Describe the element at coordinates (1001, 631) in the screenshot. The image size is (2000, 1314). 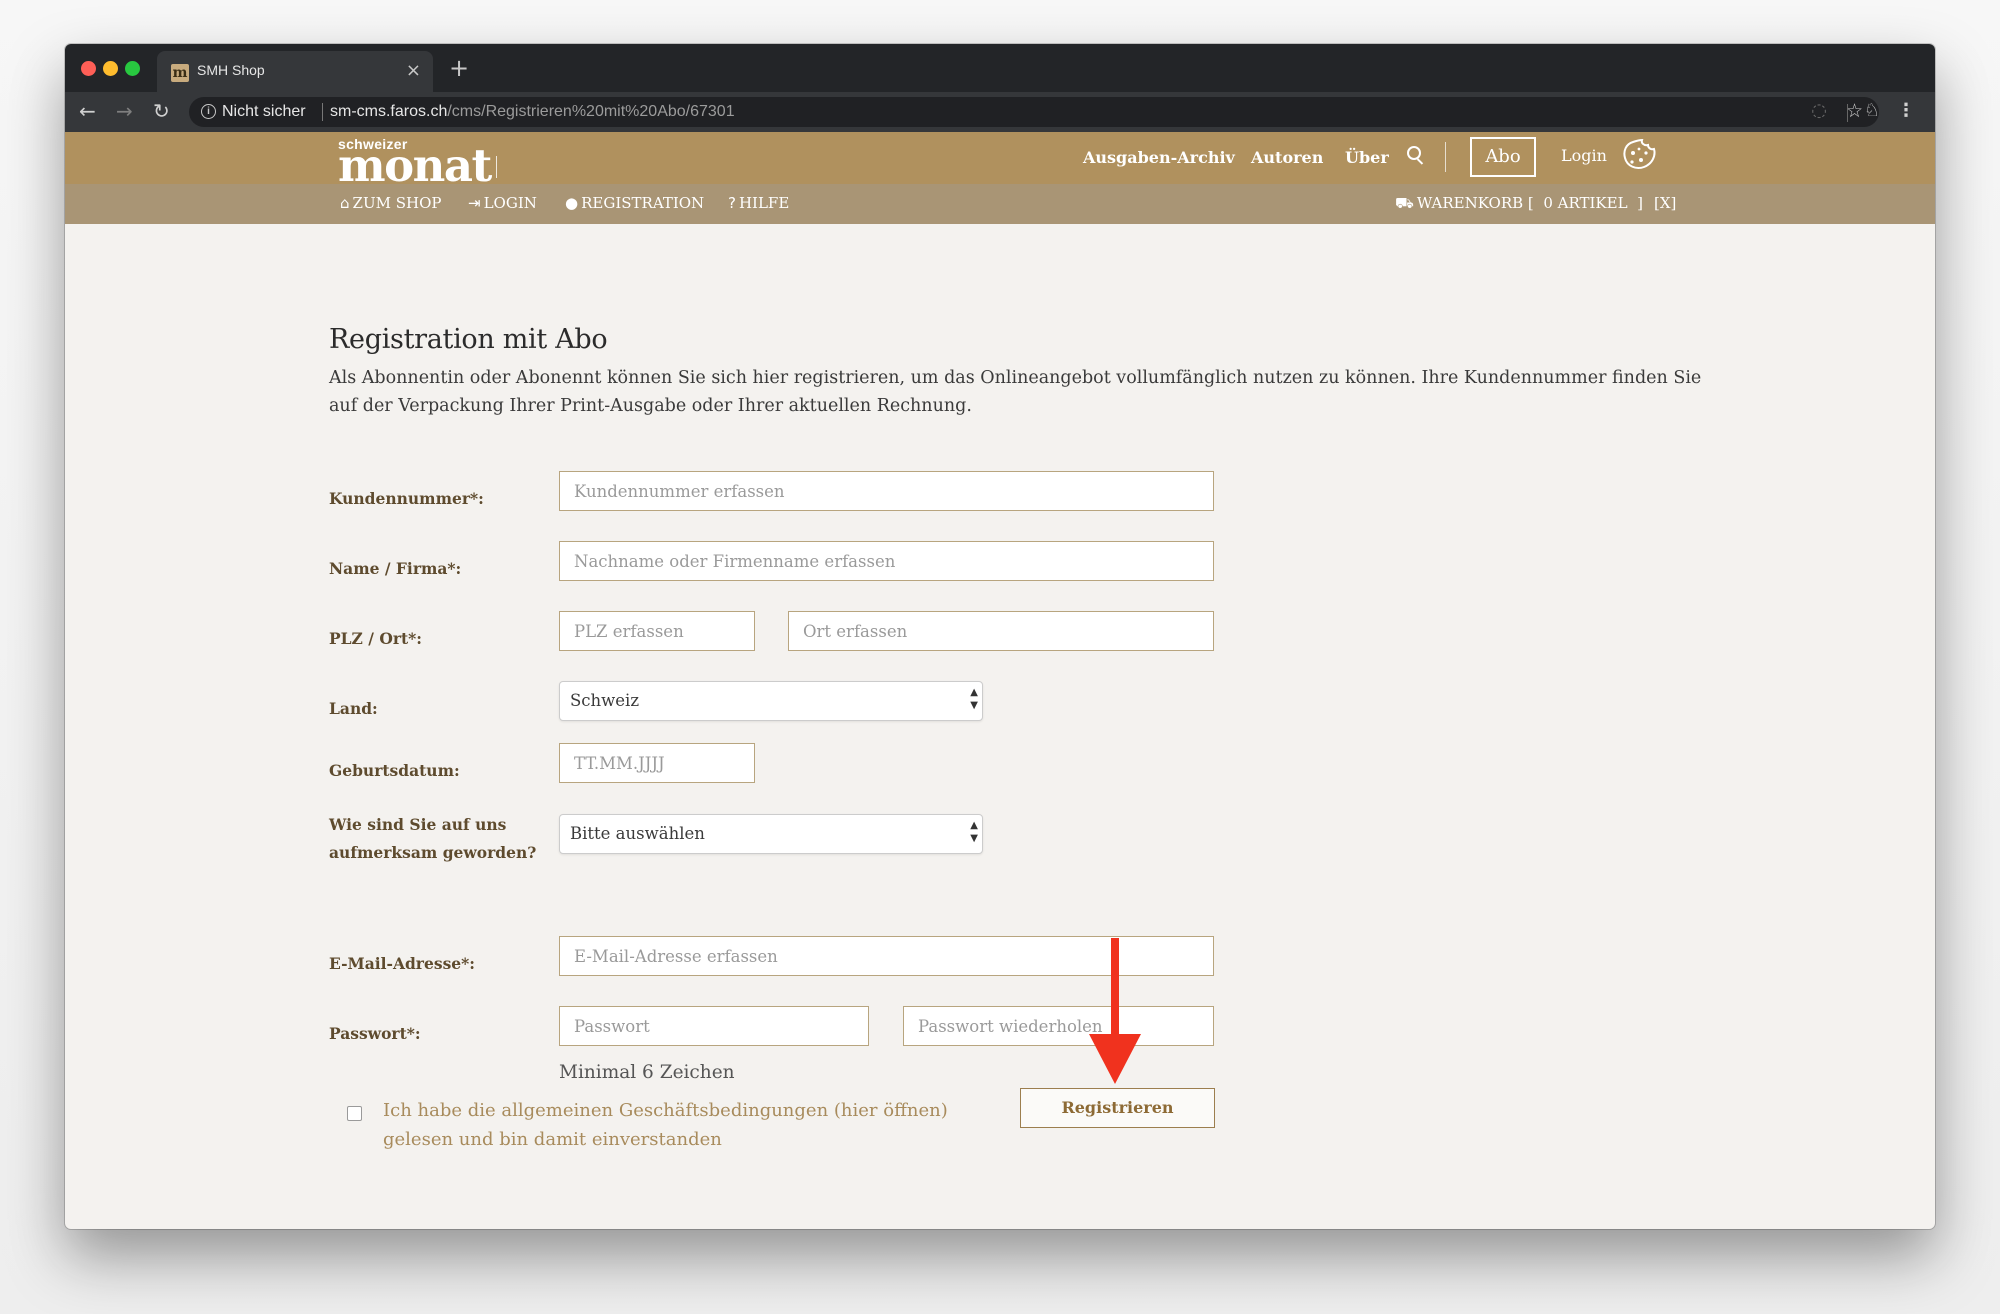
I see `ort-input` at that location.